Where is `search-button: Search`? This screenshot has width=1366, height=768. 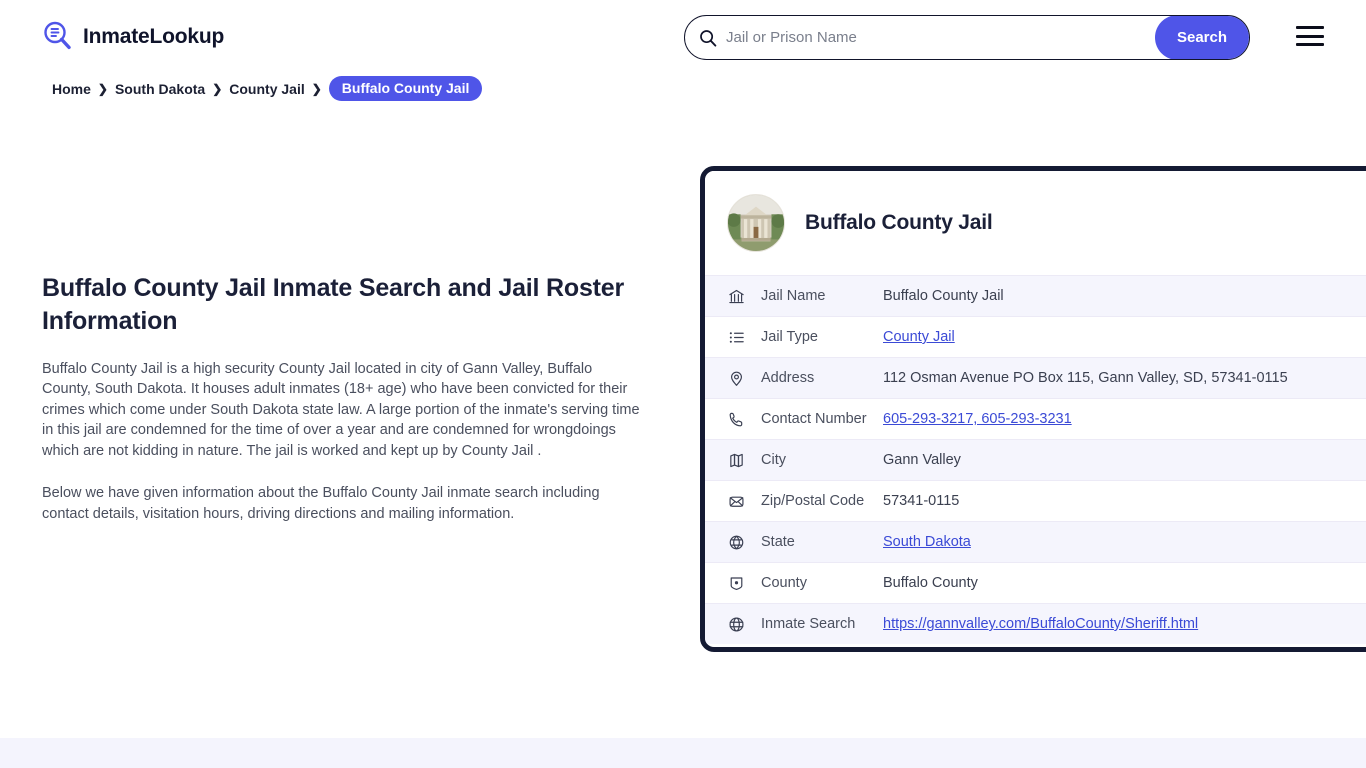 search-button: Search is located at coordinates (1202, 37).